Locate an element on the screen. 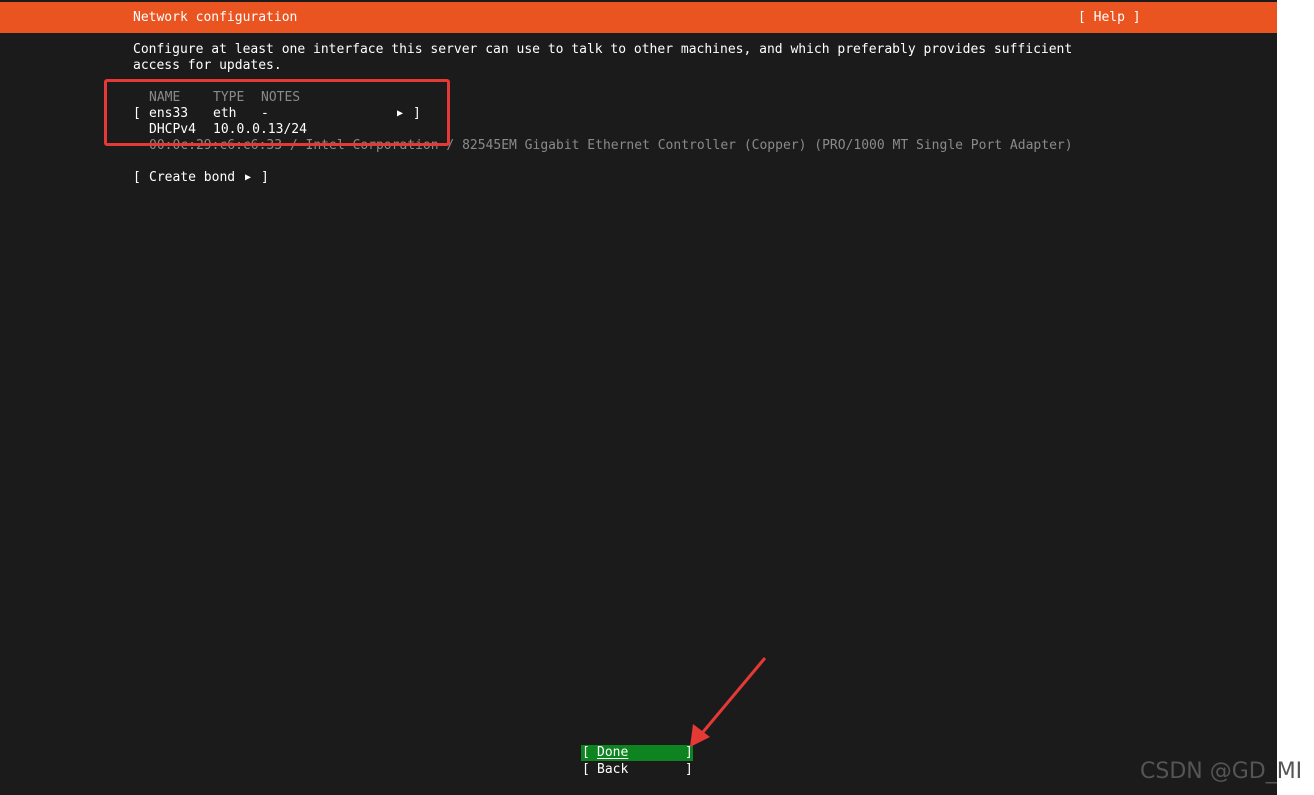 This screenshot has height=795, width=1314. done-open-bracket: [ is located at coordinates (586, 752).